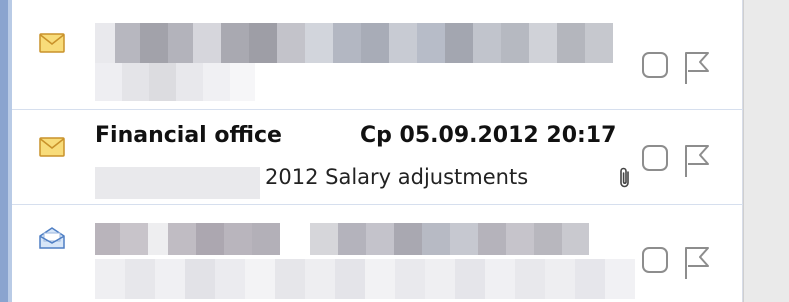 This screenshot has width=789, height=302. I want to click on reading-pane-edge, so click(766, 151).